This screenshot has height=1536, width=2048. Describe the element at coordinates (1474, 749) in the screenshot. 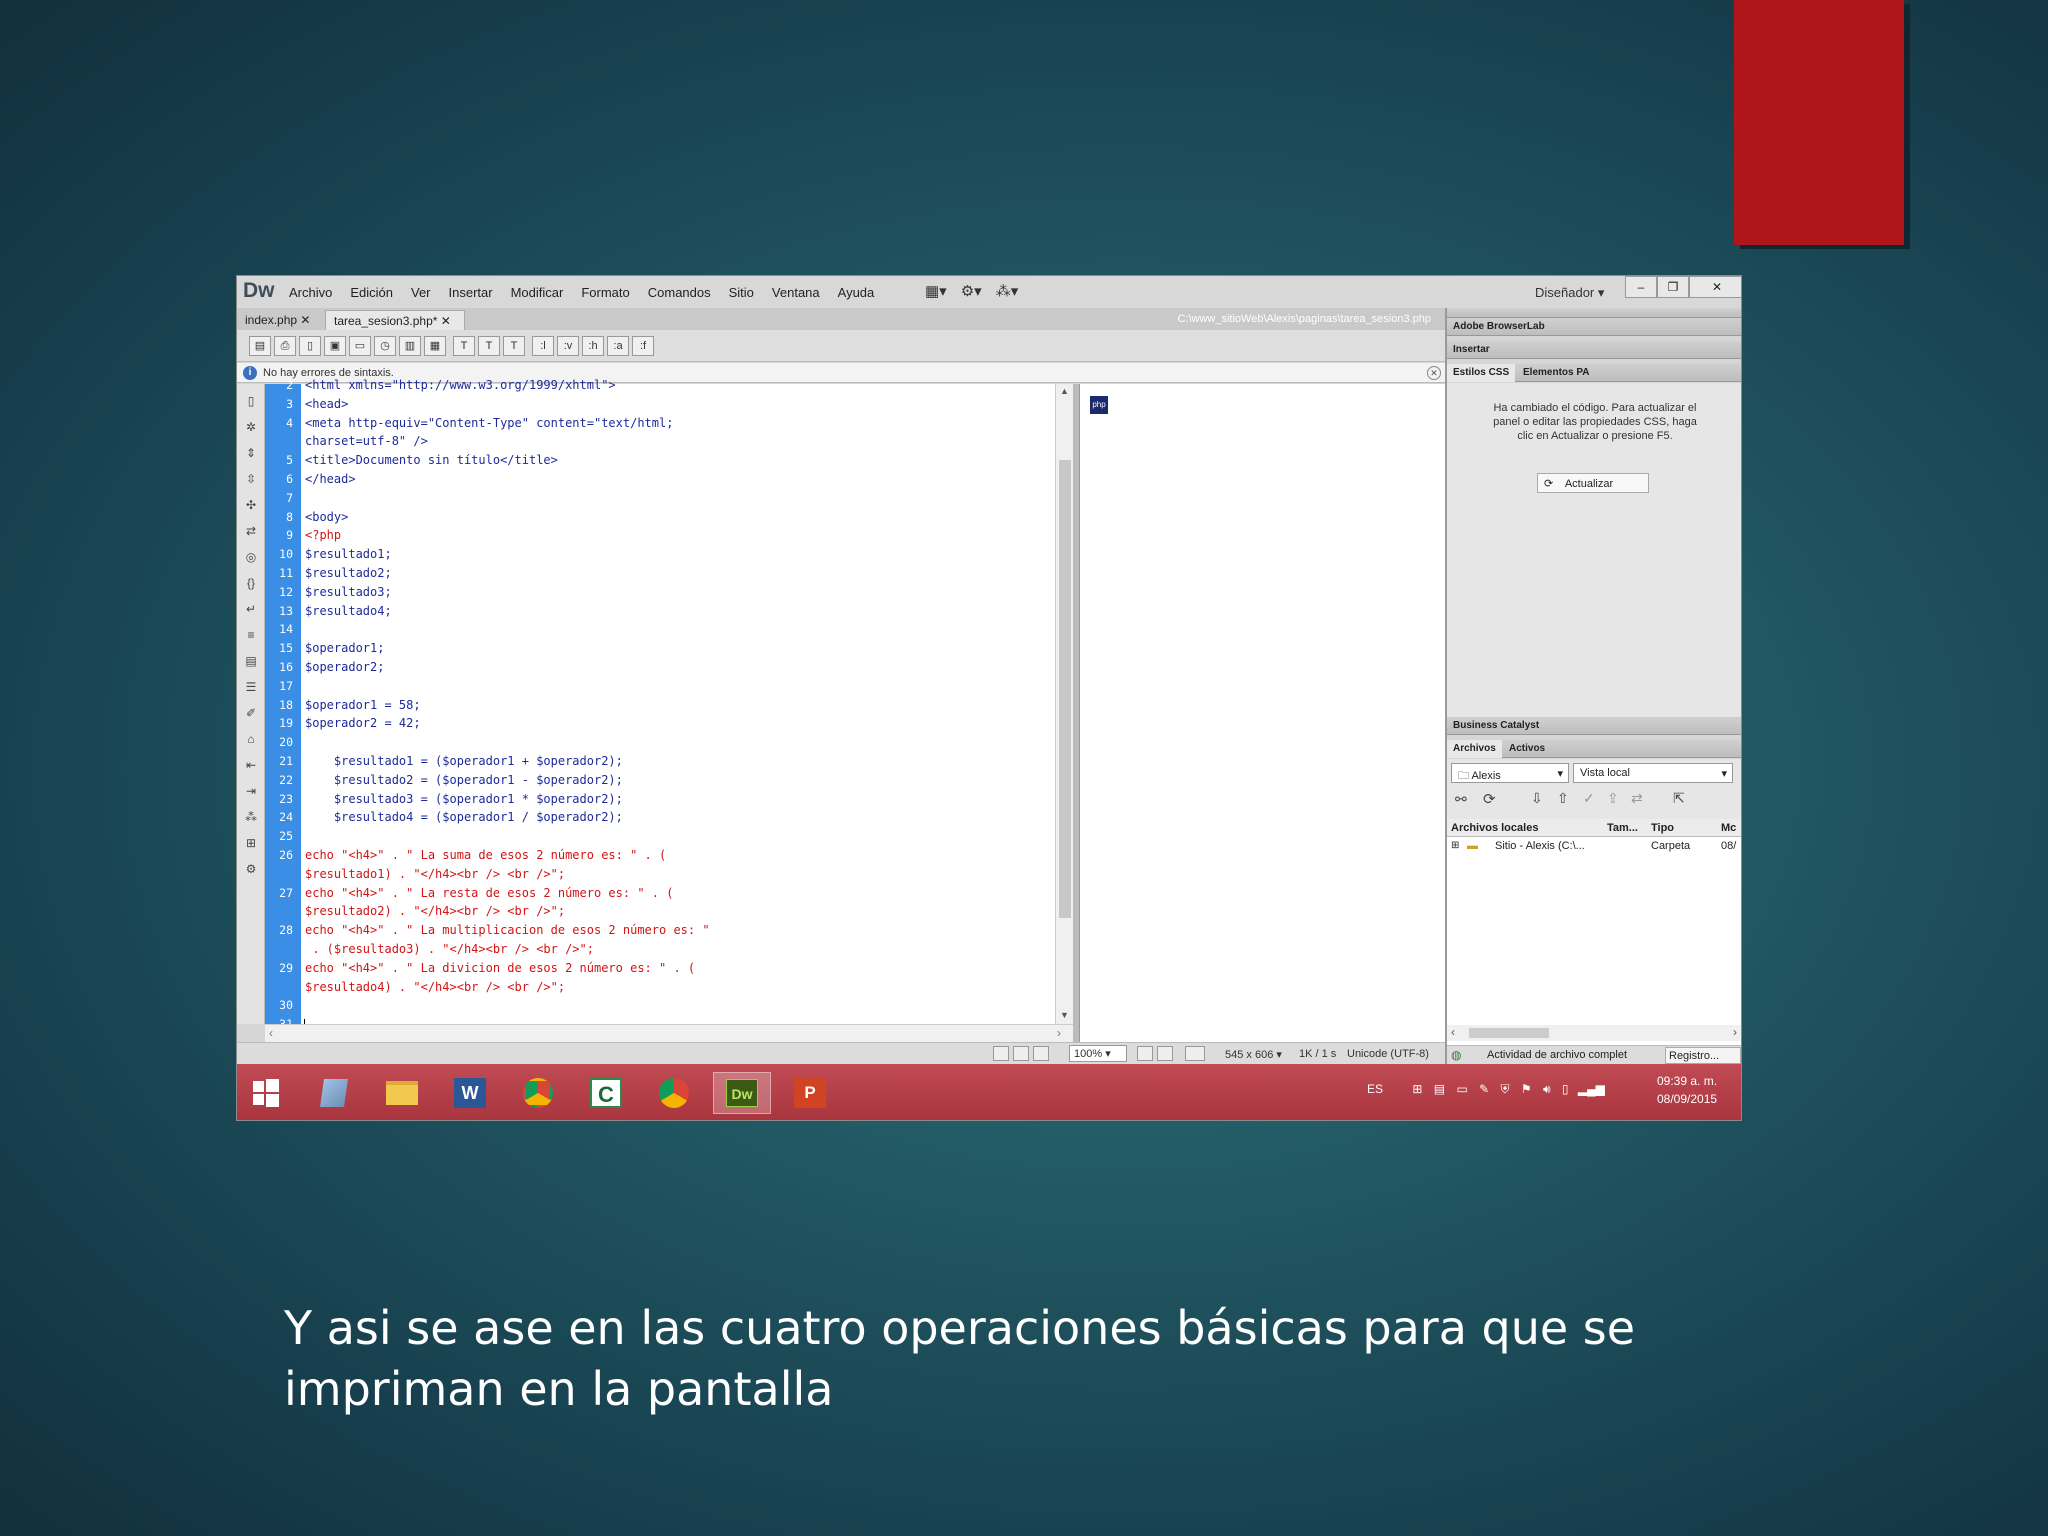

I see `tab-archivos: Archivos` at that location.